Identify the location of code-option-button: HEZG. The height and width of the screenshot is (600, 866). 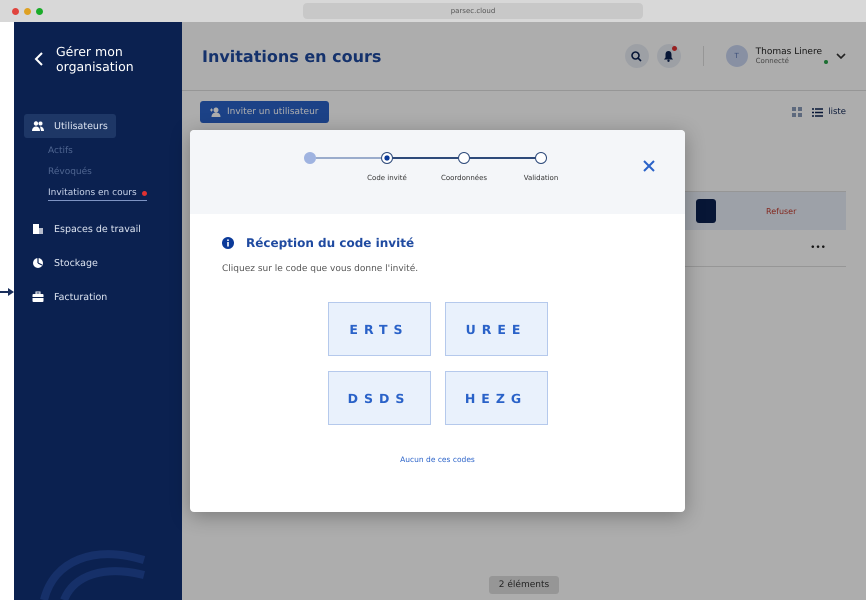
(496, 398).